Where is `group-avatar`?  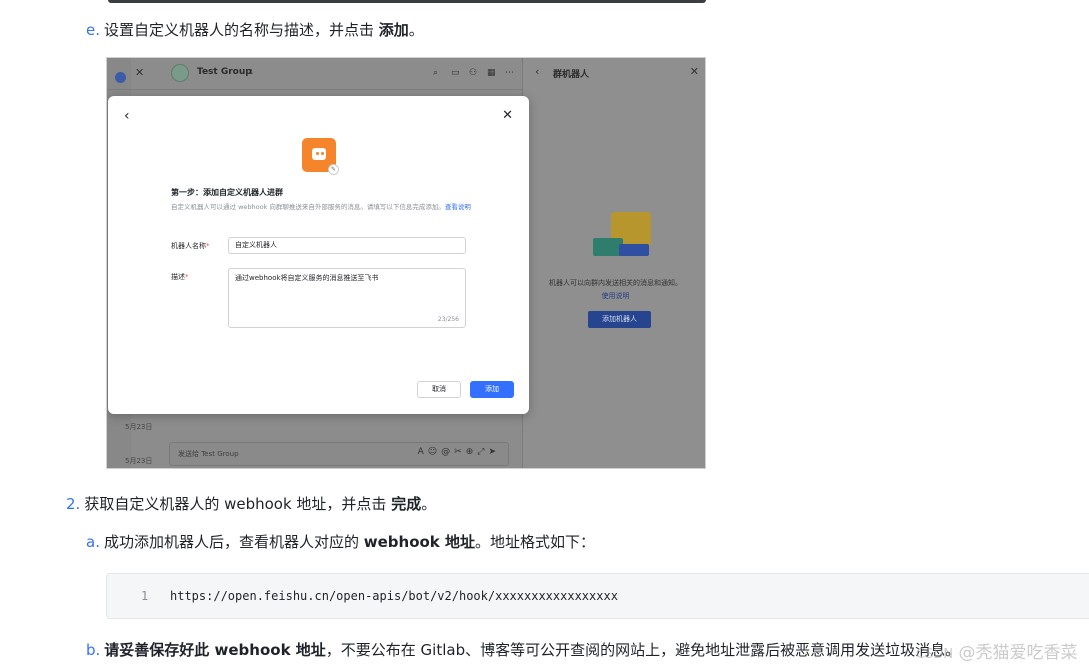
group-avatar is located at coordinates (180, 73).